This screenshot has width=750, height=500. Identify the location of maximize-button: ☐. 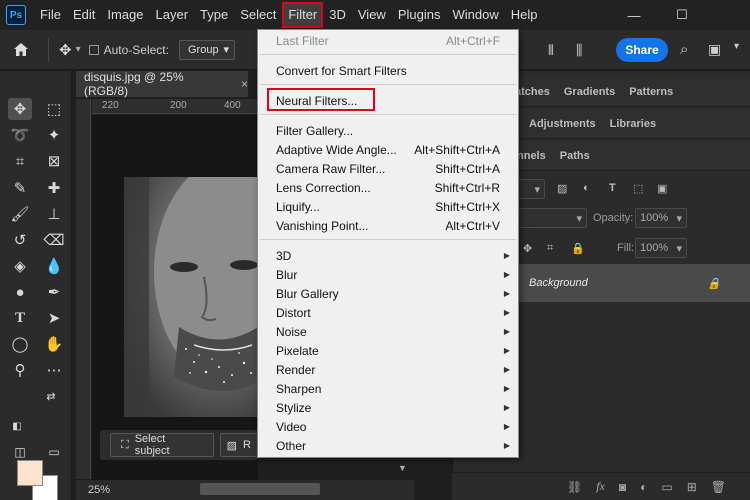
(682, 15).